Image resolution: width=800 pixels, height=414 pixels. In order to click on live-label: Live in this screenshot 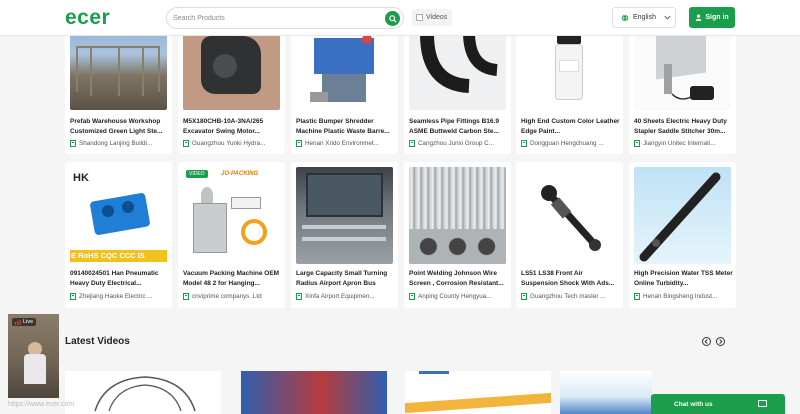, I will do `click(28, 322)`.